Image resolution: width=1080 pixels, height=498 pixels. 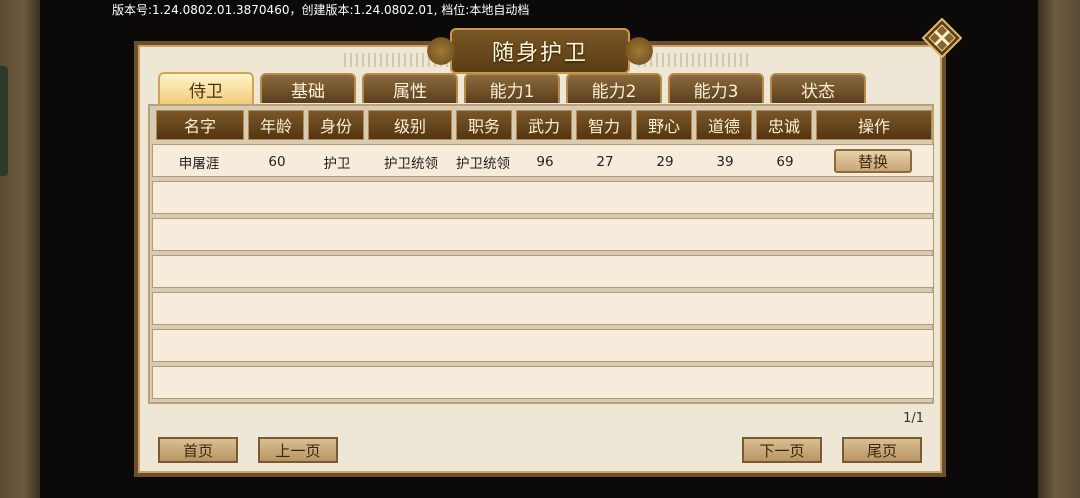 What do you see at coordinates (200, 125) in the screenshot?
I see `col-name: 名字` at bounding box center [200, 125].